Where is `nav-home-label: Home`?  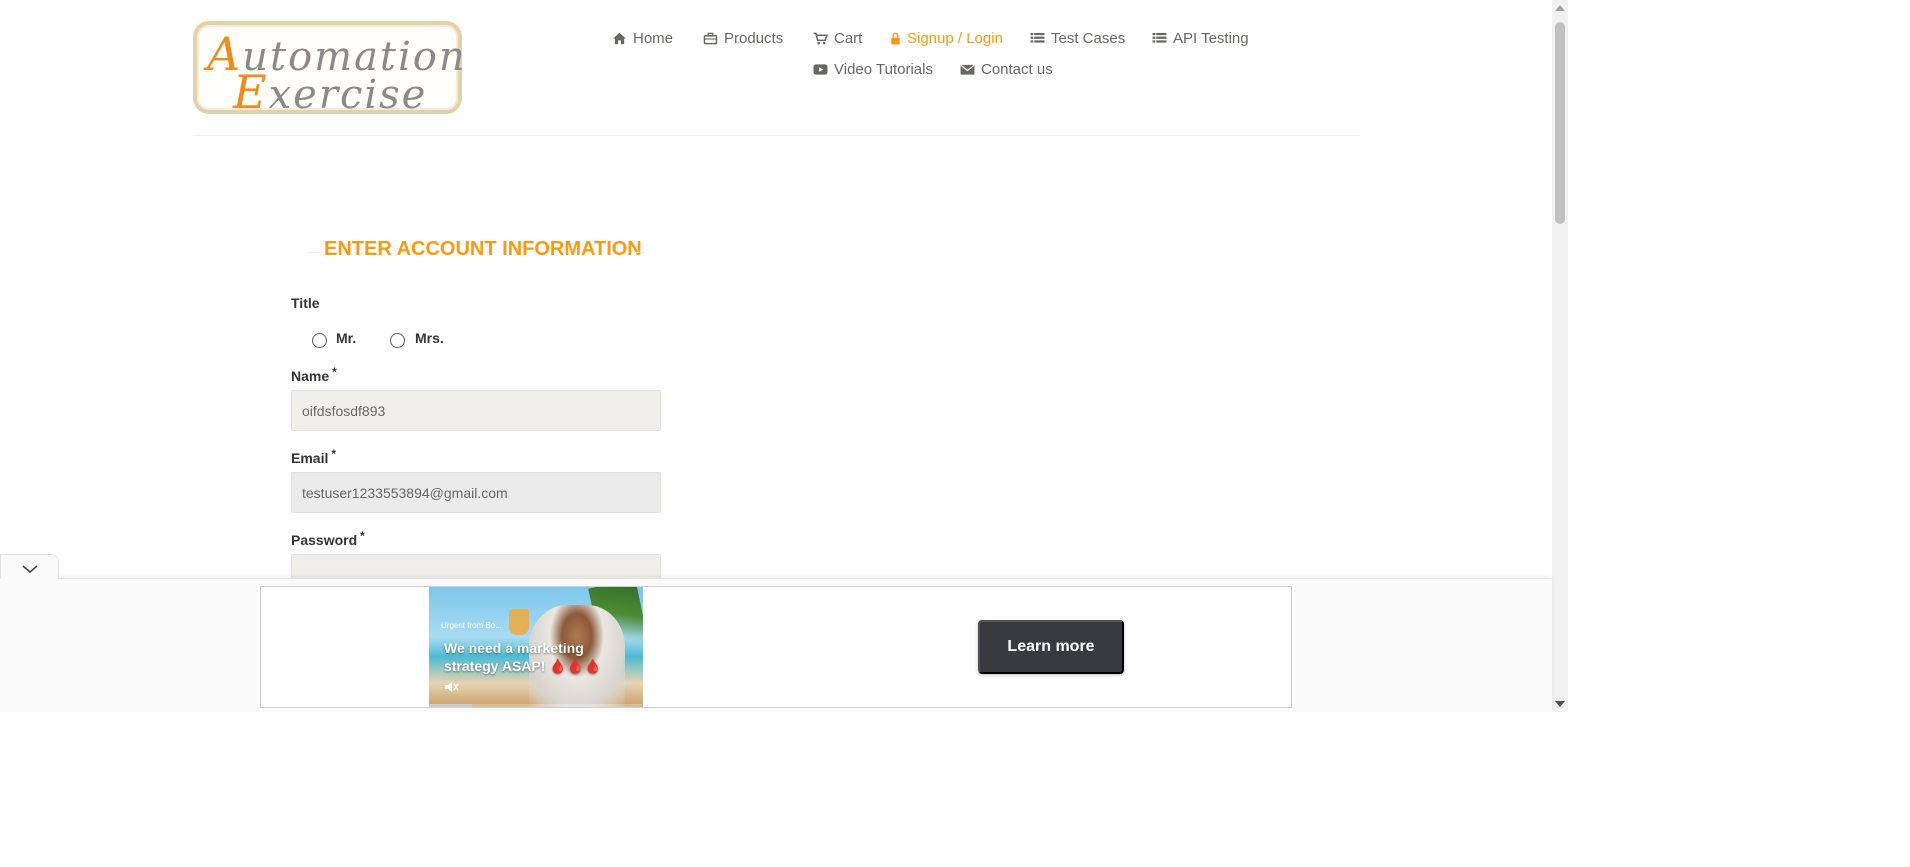
nav-home-label: Home is located at coordinates (653, 38).